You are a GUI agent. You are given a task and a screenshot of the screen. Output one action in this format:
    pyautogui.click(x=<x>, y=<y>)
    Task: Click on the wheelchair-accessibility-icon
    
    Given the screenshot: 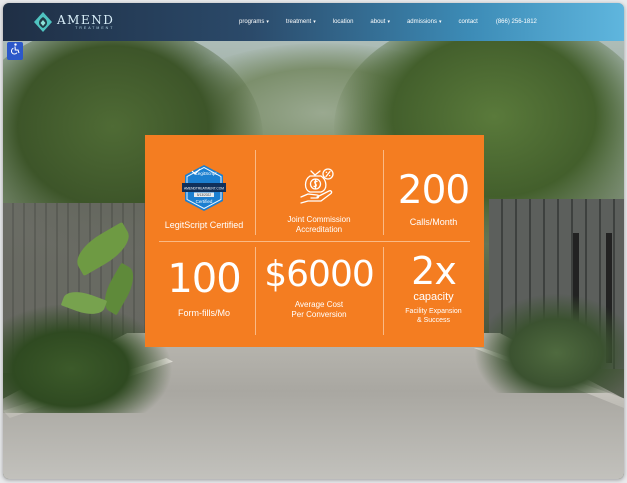 What is the action you would take?
    pyautogui.click(x=15, y=51)
    